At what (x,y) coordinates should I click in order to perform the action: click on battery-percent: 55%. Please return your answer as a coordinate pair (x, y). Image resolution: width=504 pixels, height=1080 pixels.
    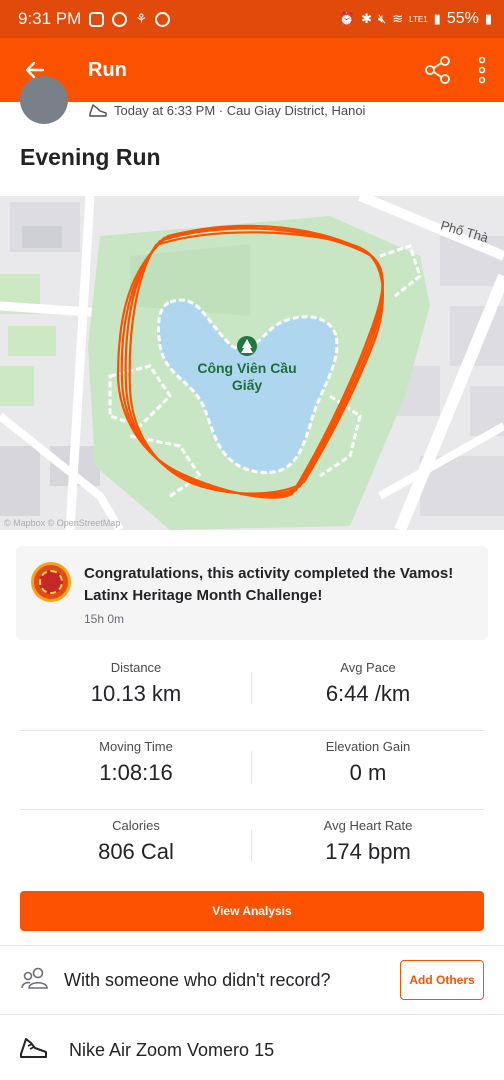
    Looking at the image, I should click on (462, 18).